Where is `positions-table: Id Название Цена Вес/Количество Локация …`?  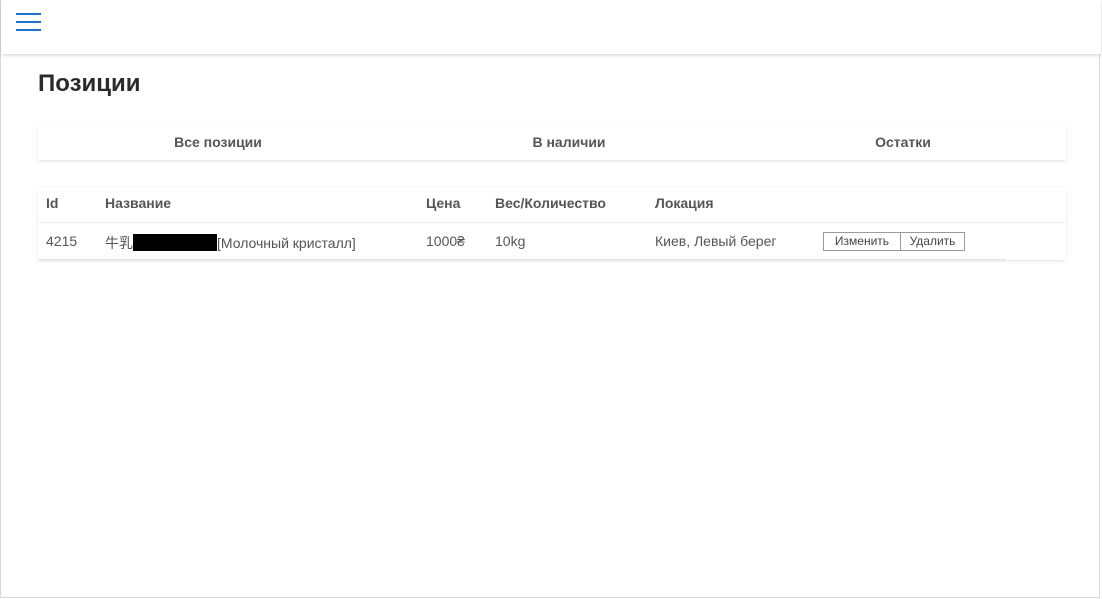 positions-table: Id Название Цена Вес/Количество Локация … is located at coordinates (552, 223).